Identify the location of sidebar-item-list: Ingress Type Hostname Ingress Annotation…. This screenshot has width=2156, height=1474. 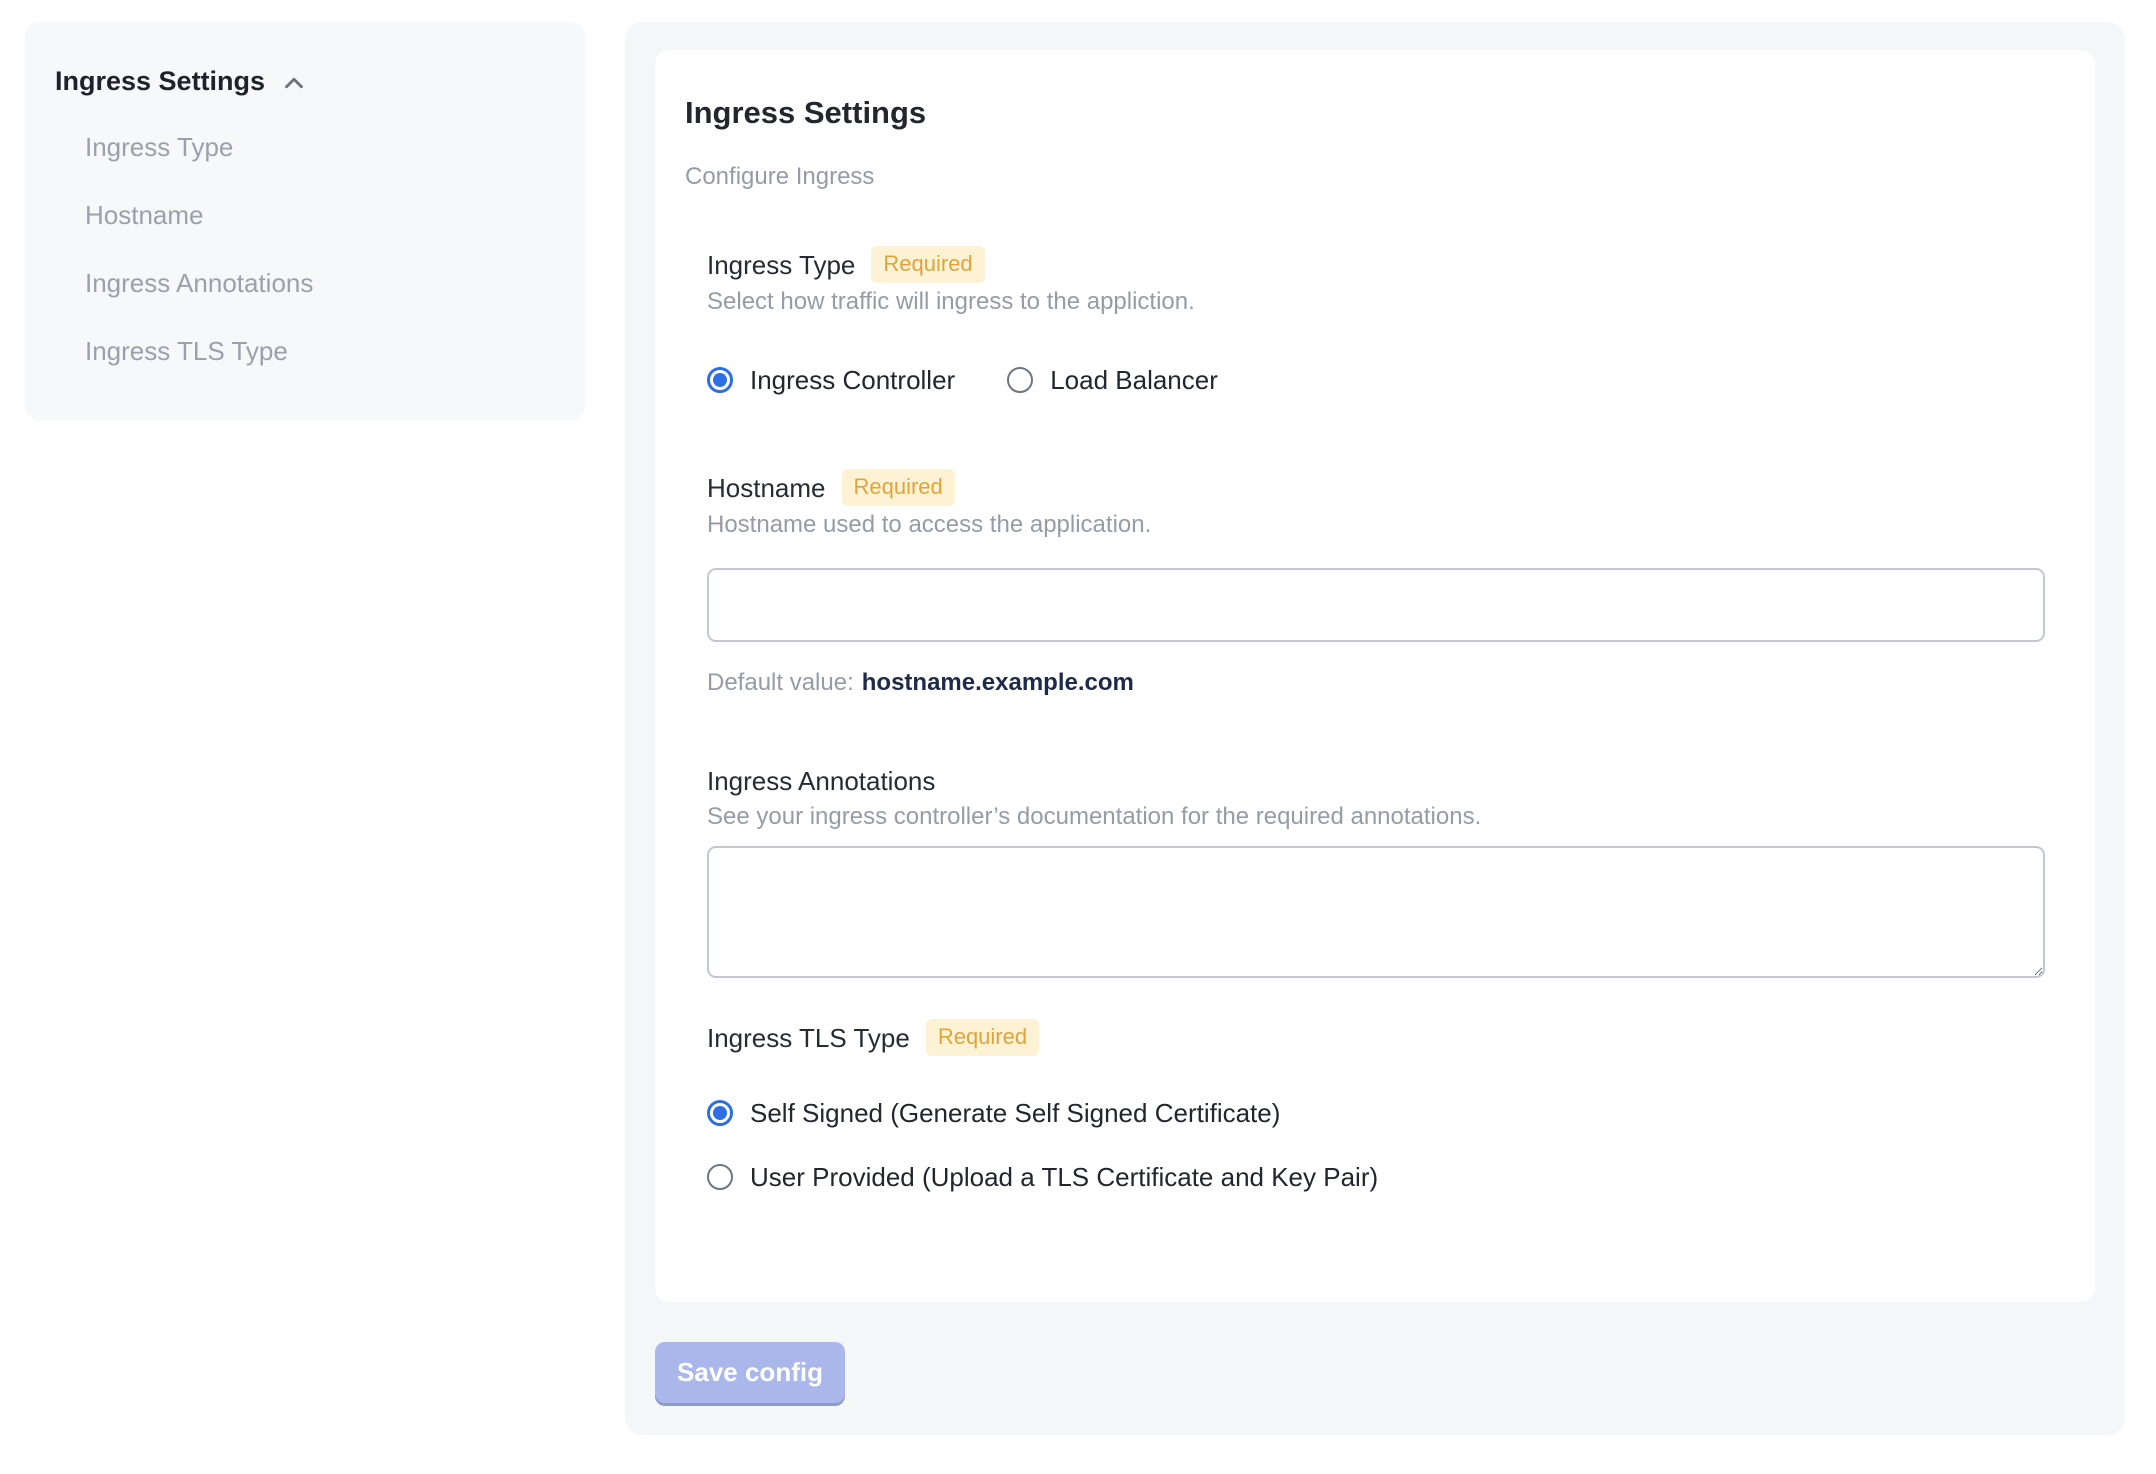
(320, 249).